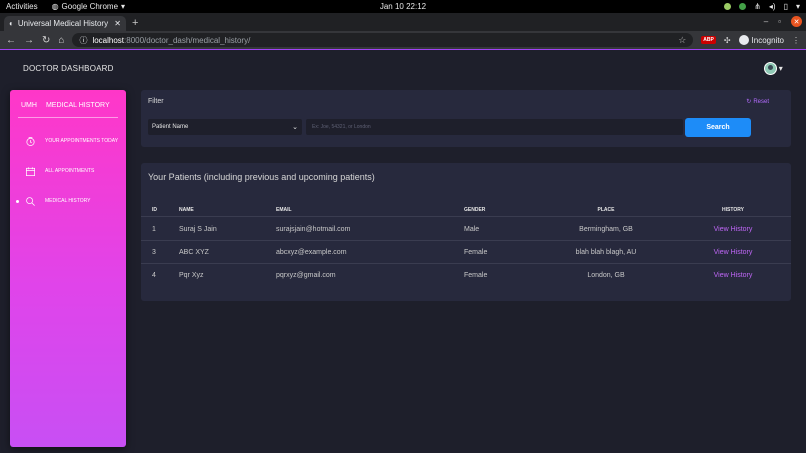  Describe the element at coordinates (757, 6) in the screenshot. I see `network-icon: ⋔` at that location.